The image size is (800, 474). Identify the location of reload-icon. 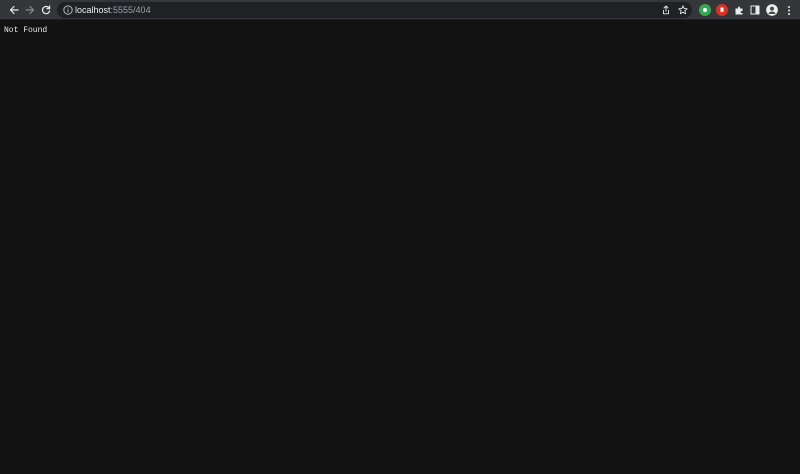
(46, 10).